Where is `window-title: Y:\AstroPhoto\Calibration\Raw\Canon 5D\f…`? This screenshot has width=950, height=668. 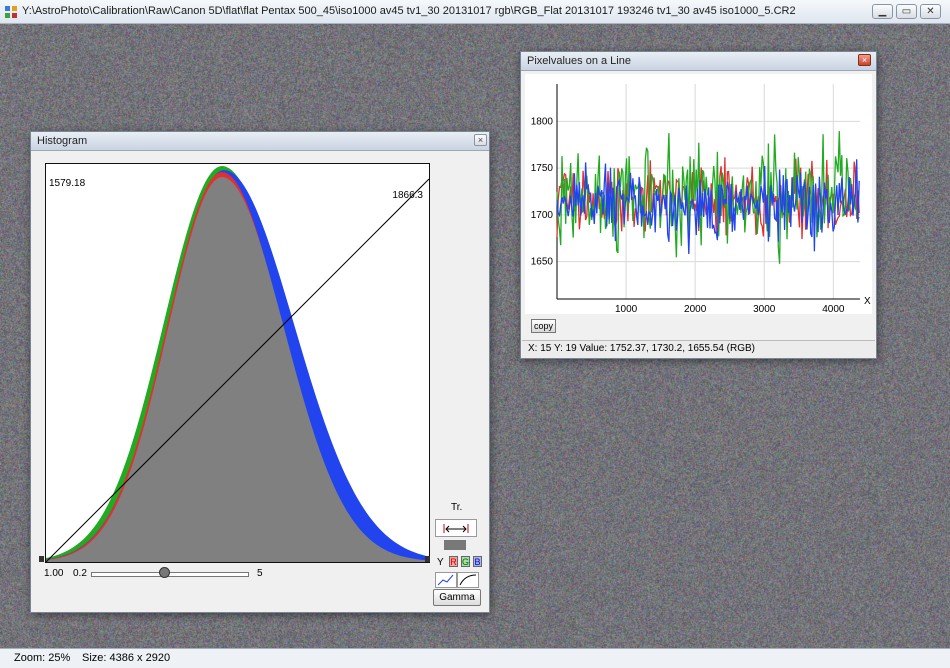
window-title: Y:\AstroPhoto\Calibration\Raw\Canon 5D\f… is located at coordinates (409, 11).